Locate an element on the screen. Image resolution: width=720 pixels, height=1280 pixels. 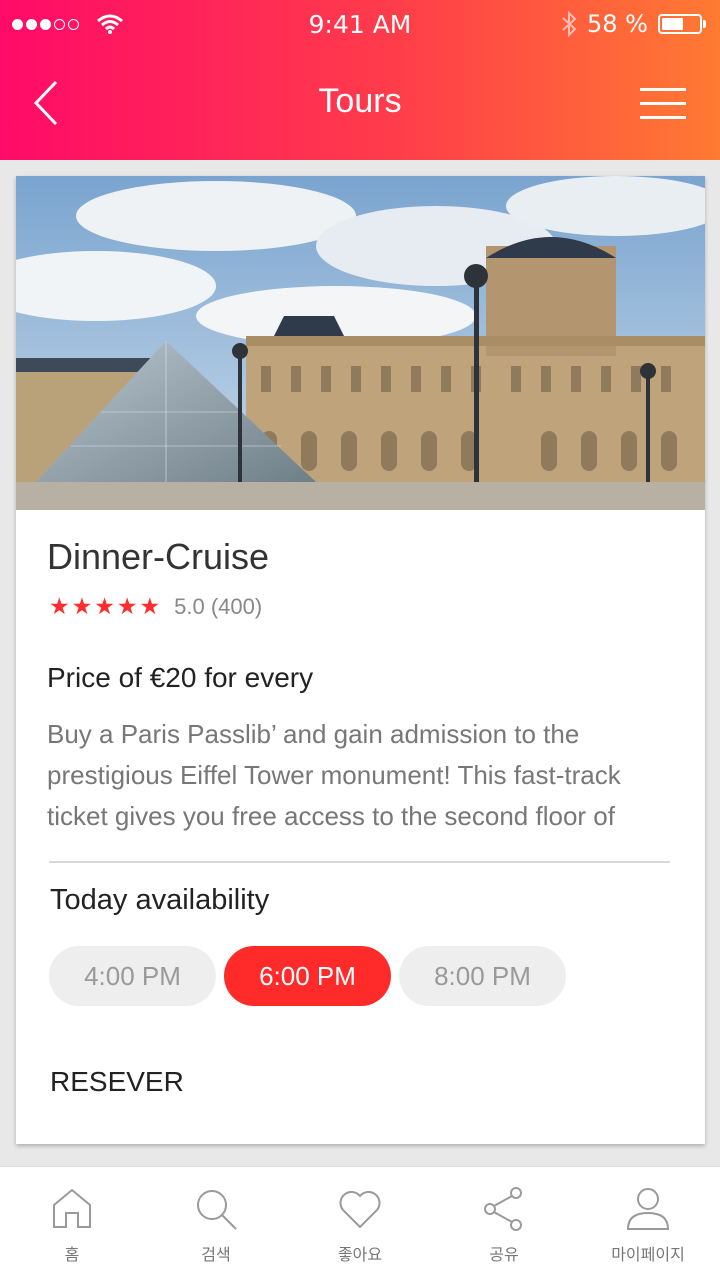
tab-home: 홈 is located at coordinates (72, 1223).